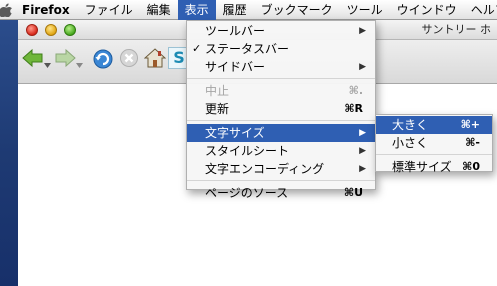  Describe the element at coordinates (45, 10) in the screenshot. I see `menu-app-firefox: Firefox` at that location.